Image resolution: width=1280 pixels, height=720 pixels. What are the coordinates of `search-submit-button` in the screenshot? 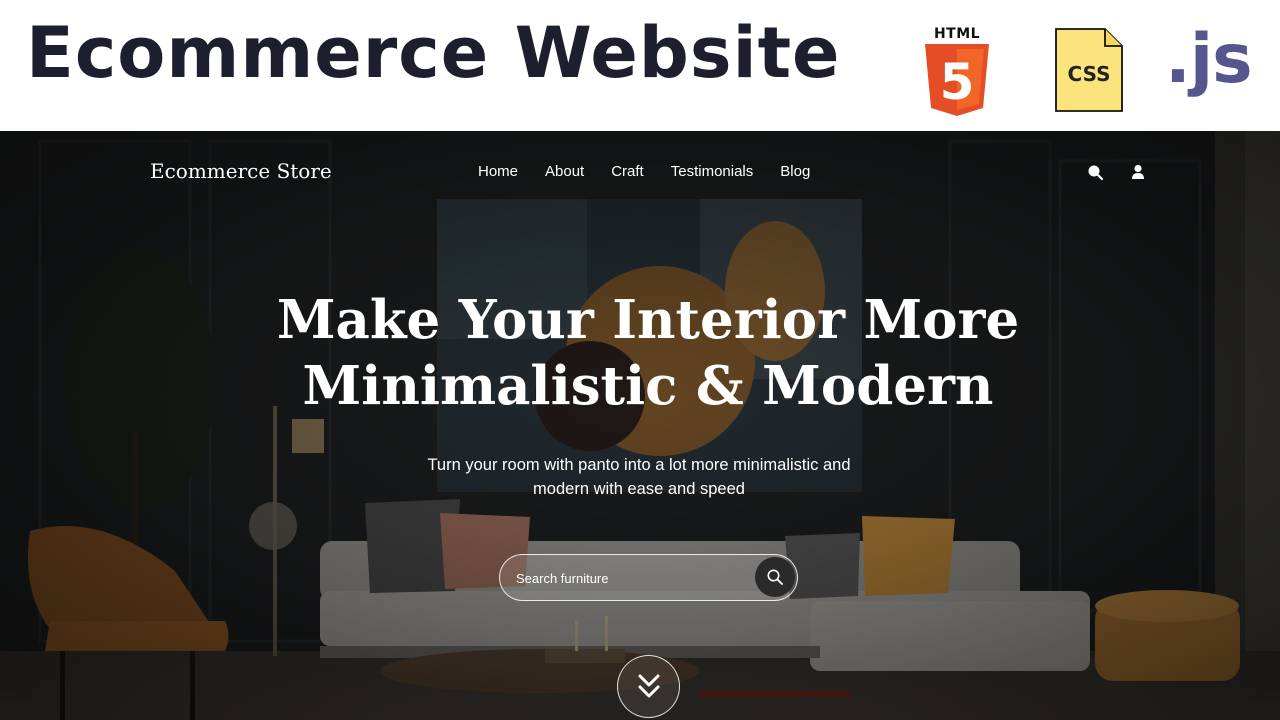 It's located at (775, 577).